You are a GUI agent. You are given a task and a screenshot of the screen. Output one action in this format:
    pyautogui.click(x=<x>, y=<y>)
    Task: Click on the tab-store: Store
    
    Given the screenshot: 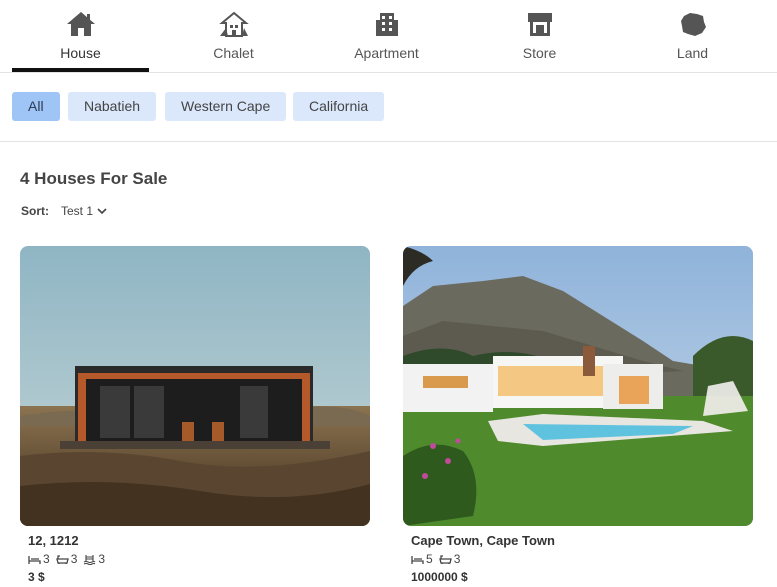 What is the action you would take?
    pyautogui.click(x=539, y=36)
    